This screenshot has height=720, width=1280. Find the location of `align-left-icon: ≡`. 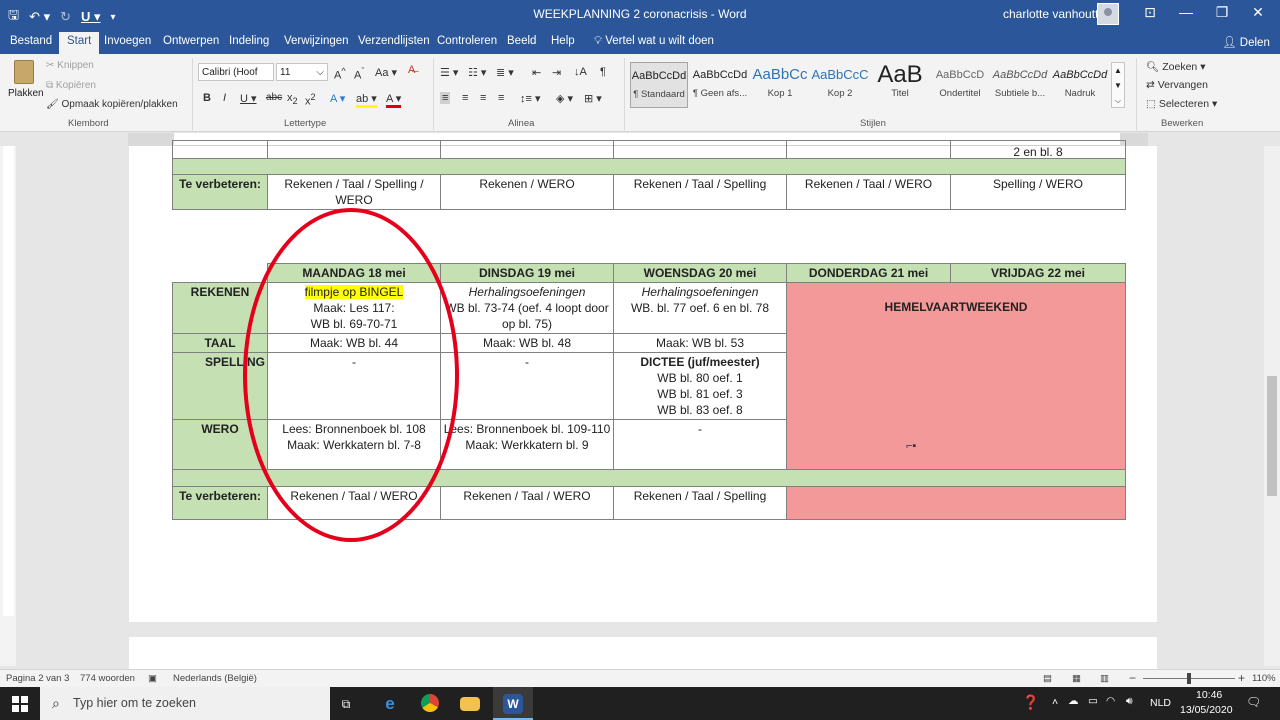

align-left-icon: ≡ is located at coordinates (445, 98).